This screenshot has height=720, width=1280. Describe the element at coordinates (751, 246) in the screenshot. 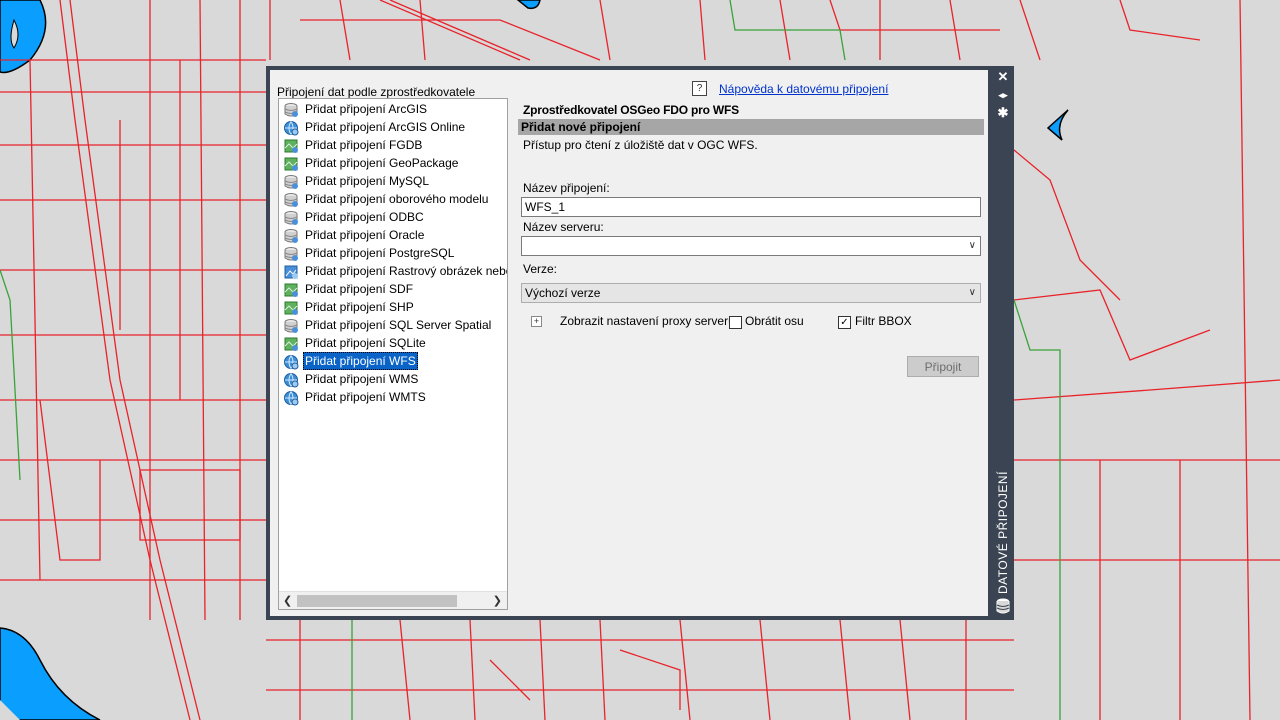

I see `server-name-combo: ∨` at that location.